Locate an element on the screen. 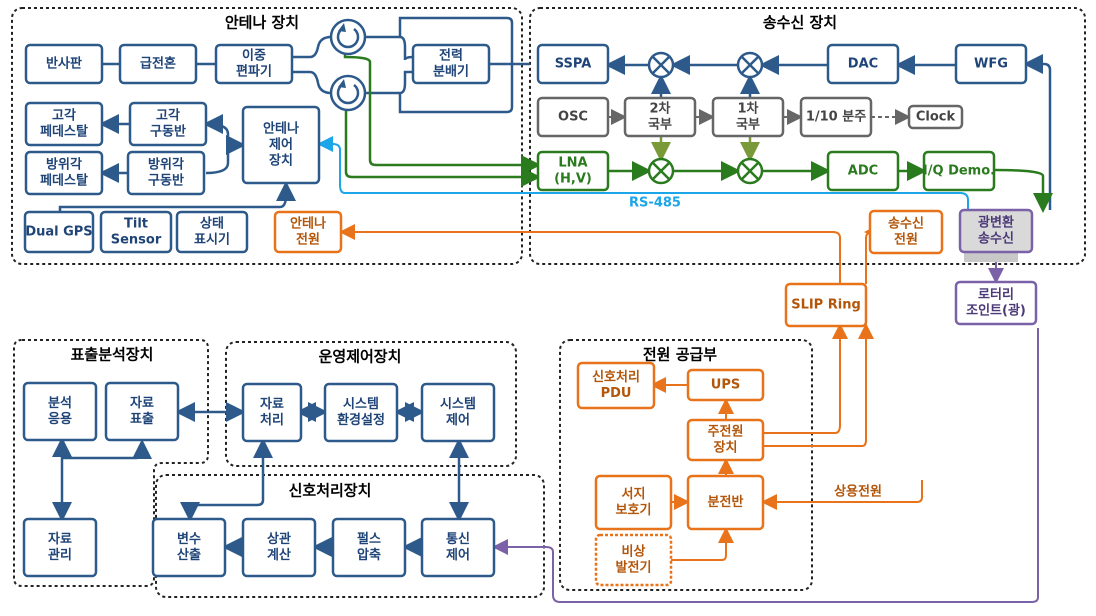 Image resolution: width=1096 pixels, height=616 pixels. trx-power-block: 송수신전원 is located at coordinates (906, 232).